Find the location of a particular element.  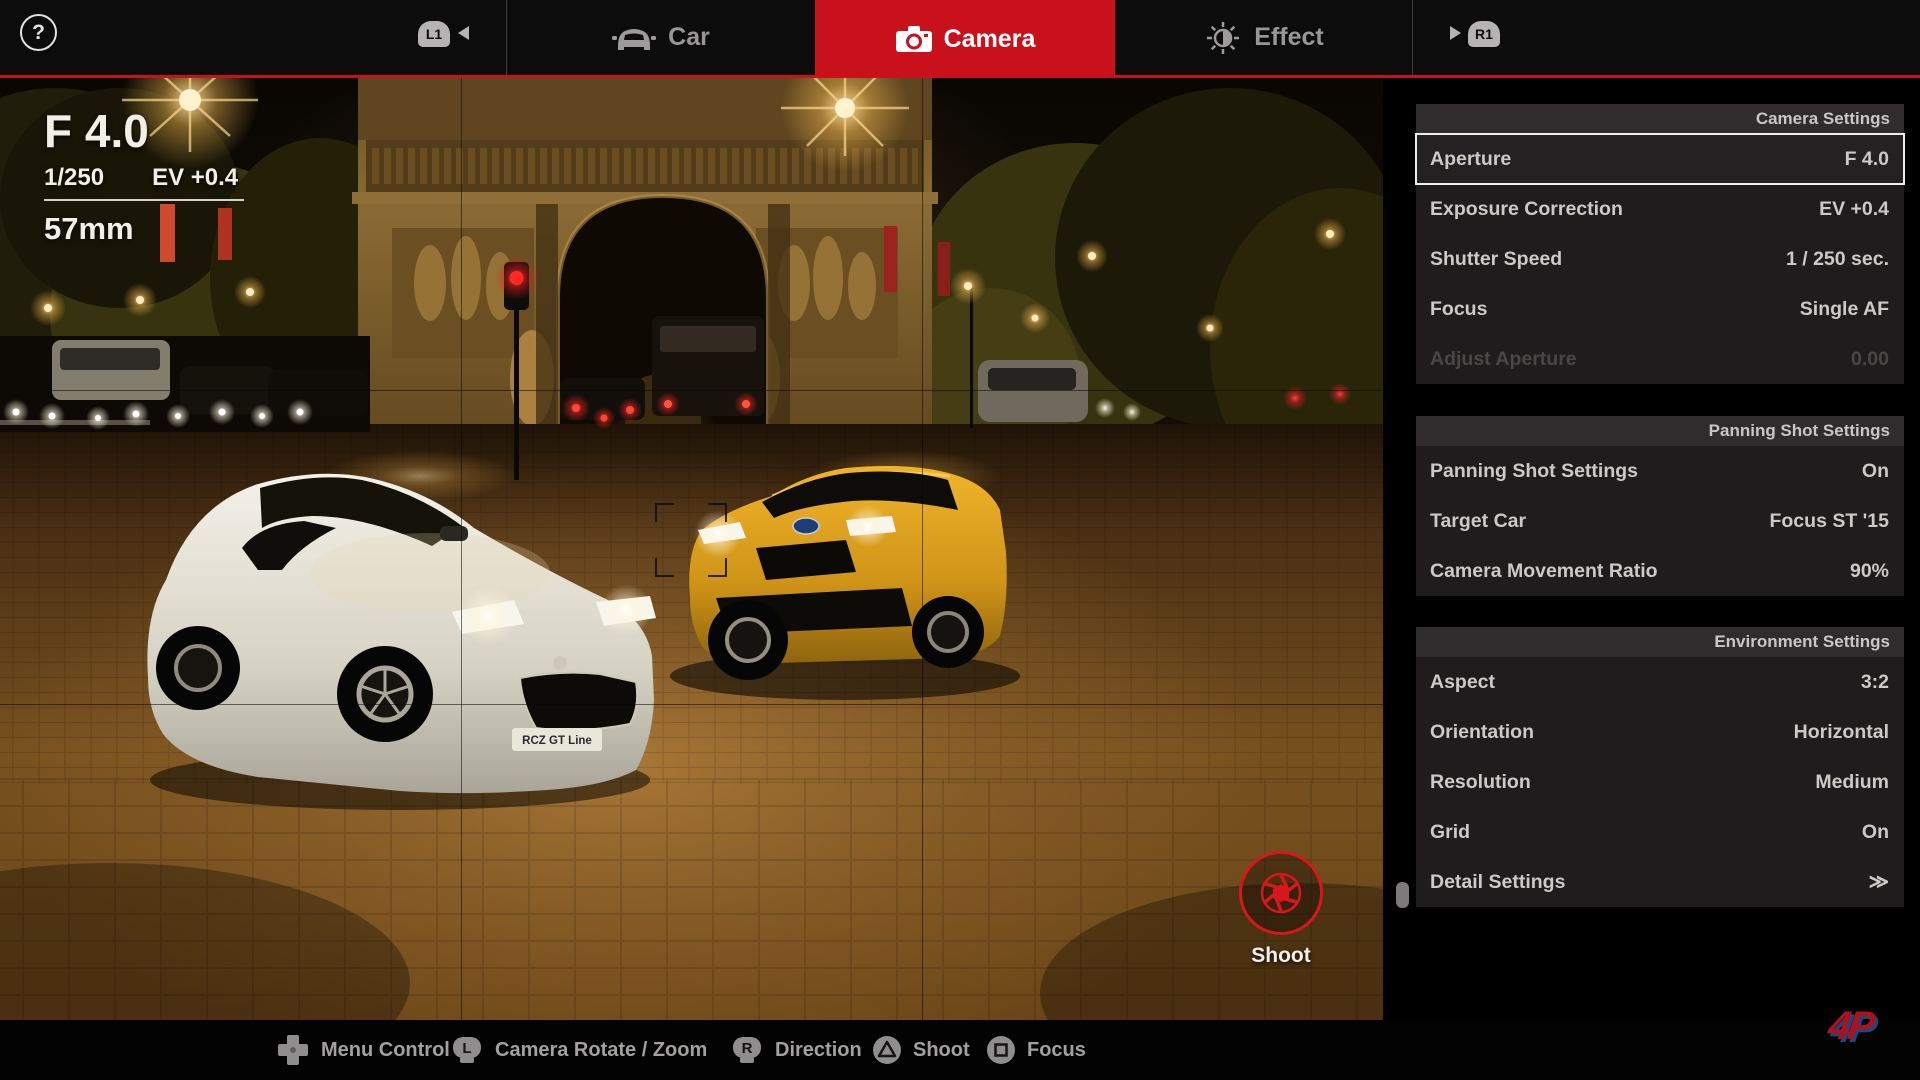

setting-label: Target Car is located at coordinates (1478, 520).